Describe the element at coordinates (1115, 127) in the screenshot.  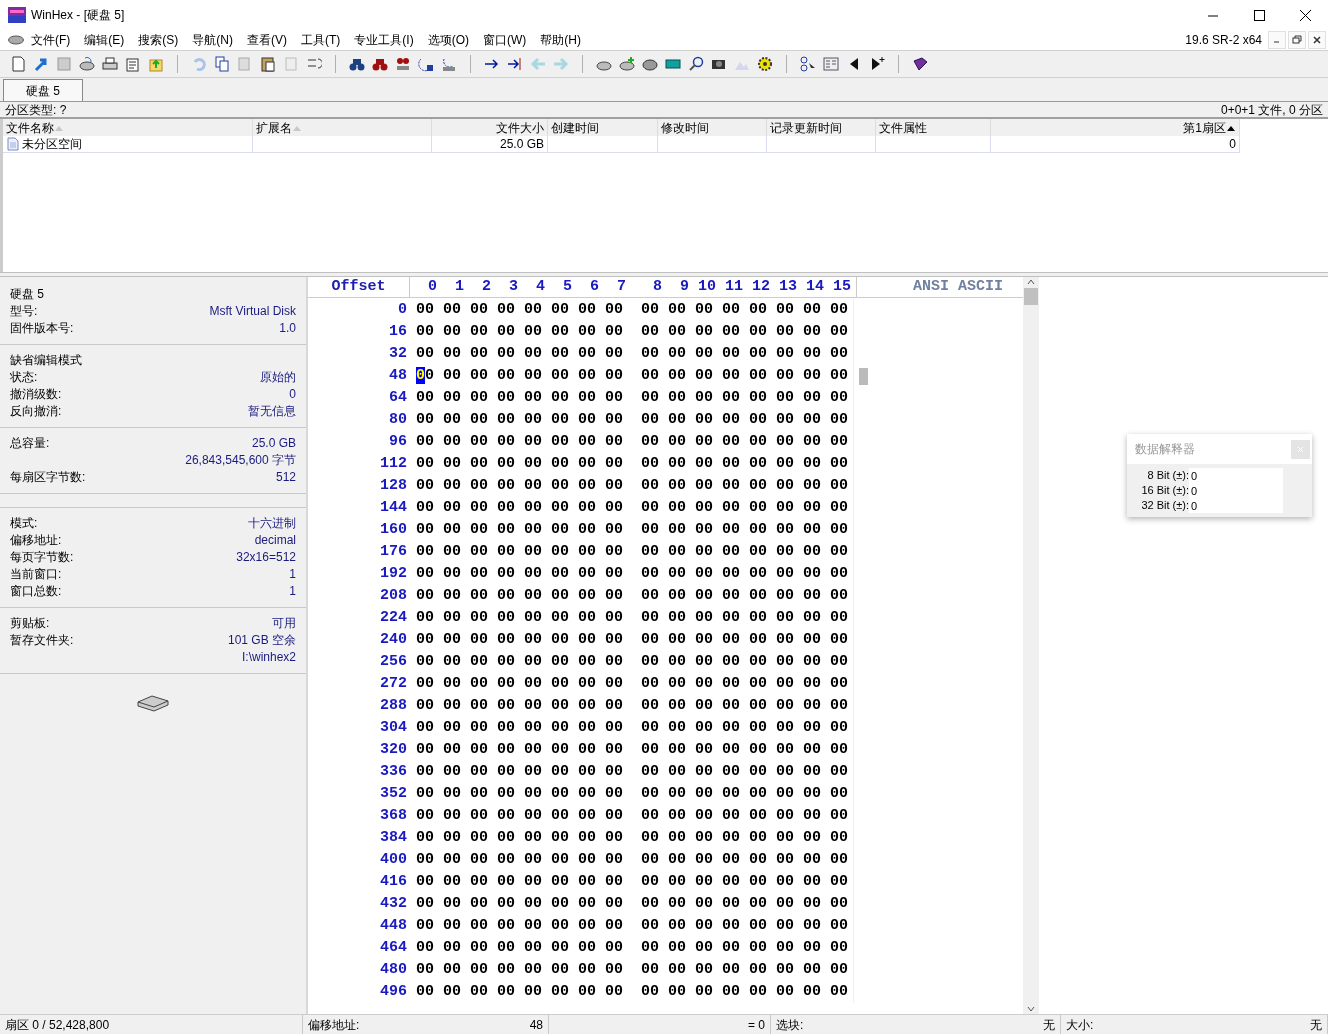
I see `column-header: 第1扇区` at that location.